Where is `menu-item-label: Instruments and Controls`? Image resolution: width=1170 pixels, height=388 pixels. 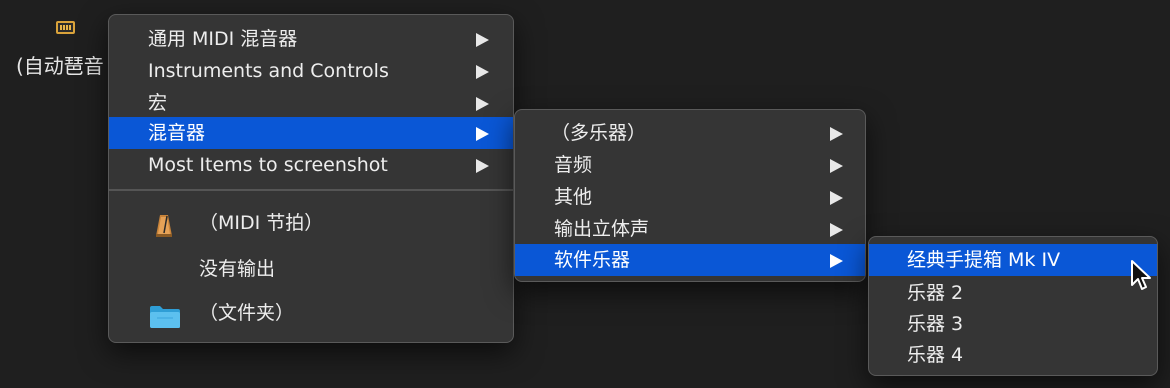 menu-item-label: Instruments and Controls is located at coordinates (268, 71).